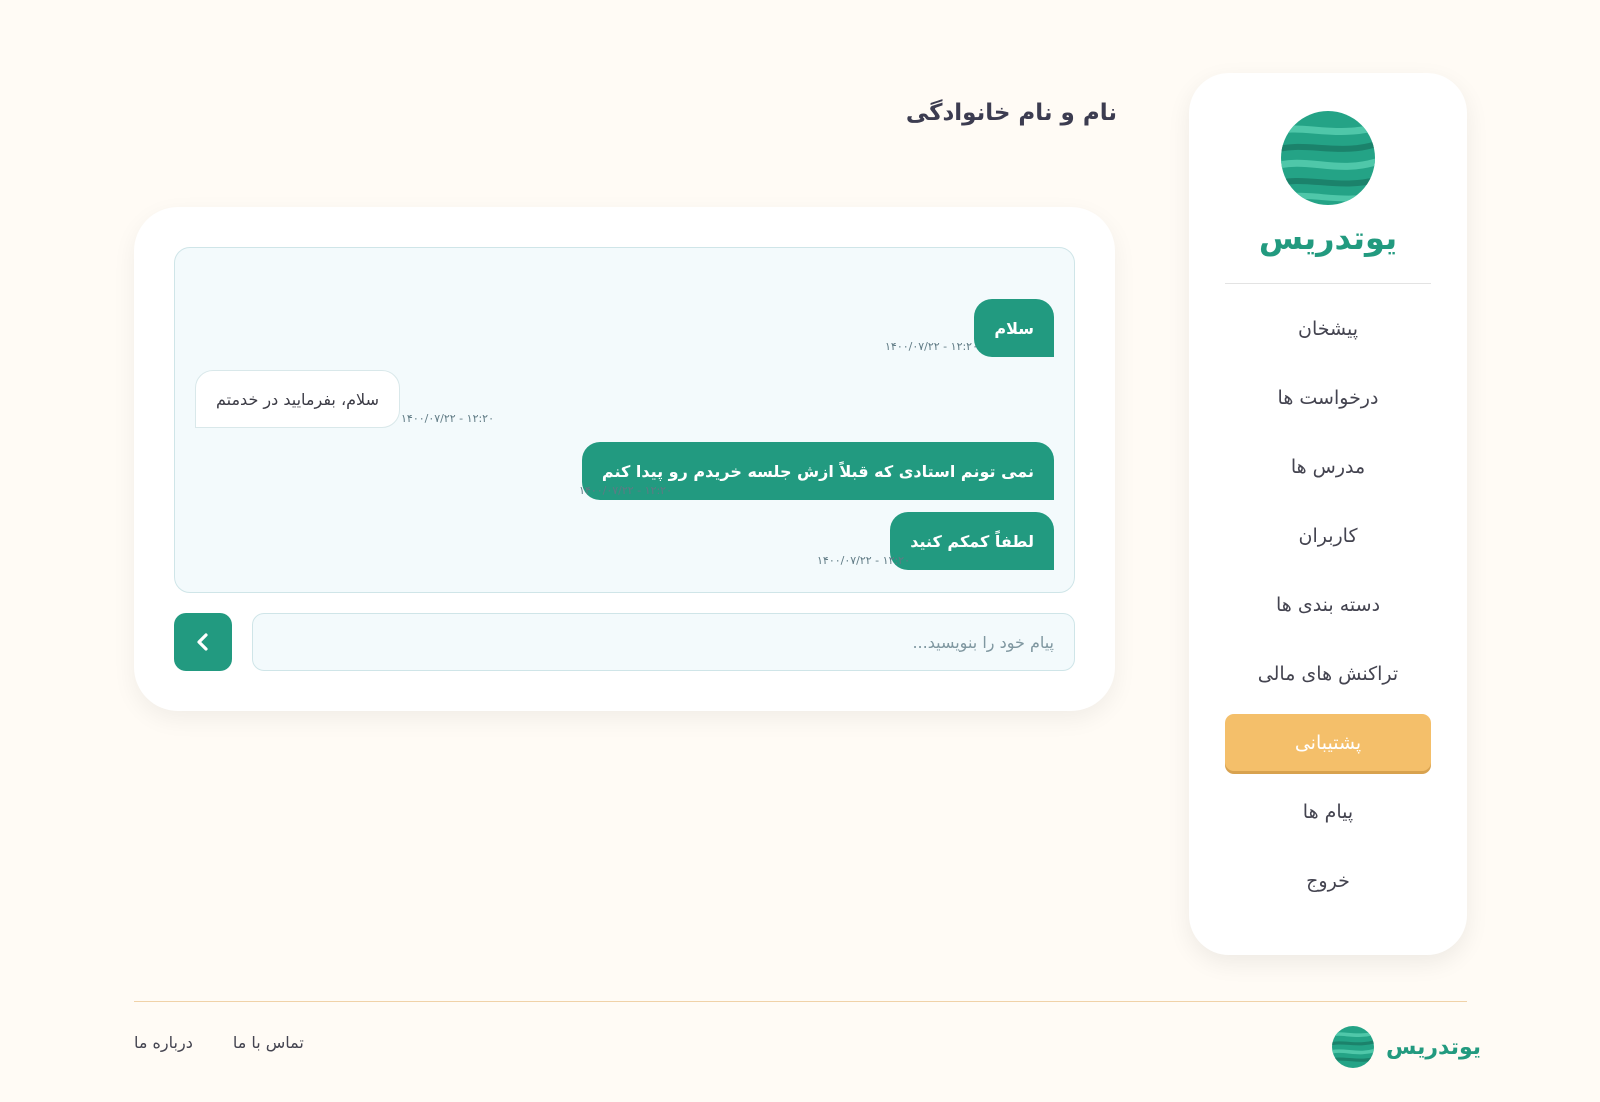 Image resolution: width=1600 pixels, height=1102 pixels. Describe the element at coordinates (800, 1001) in the screenshot. I see `footer-divider` at that location.